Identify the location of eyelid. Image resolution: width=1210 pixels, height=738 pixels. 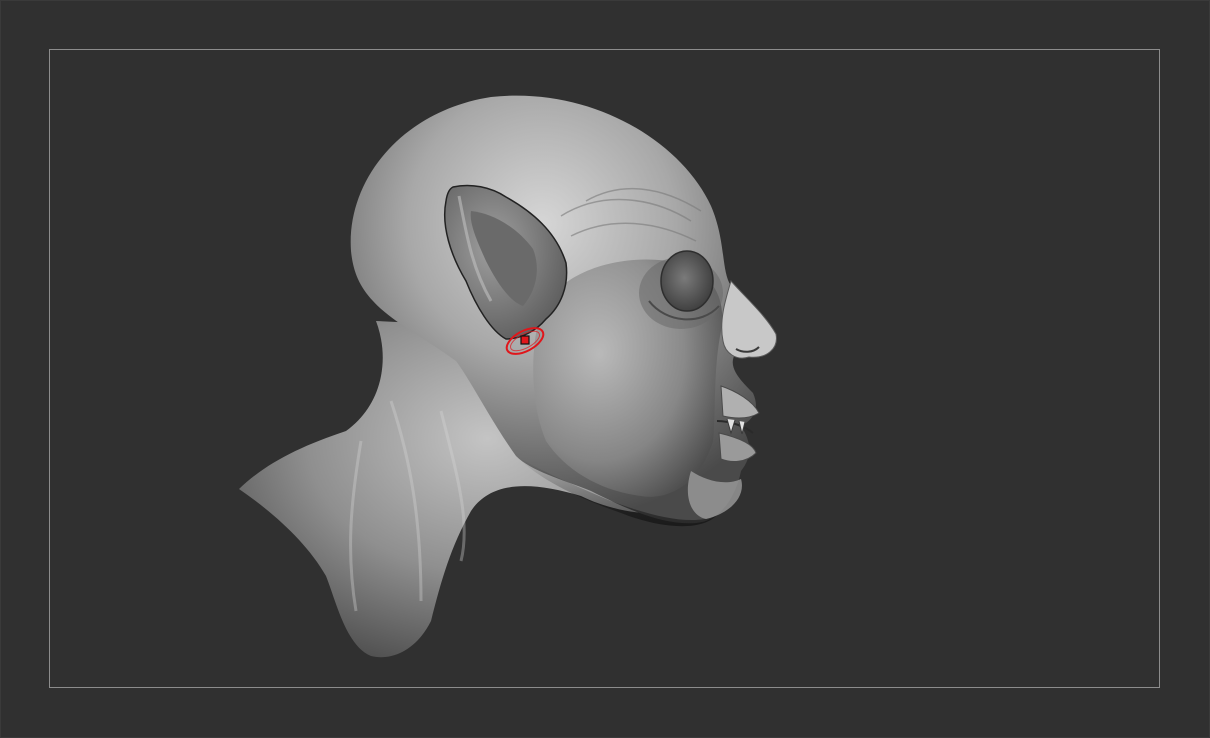
(687, 281).